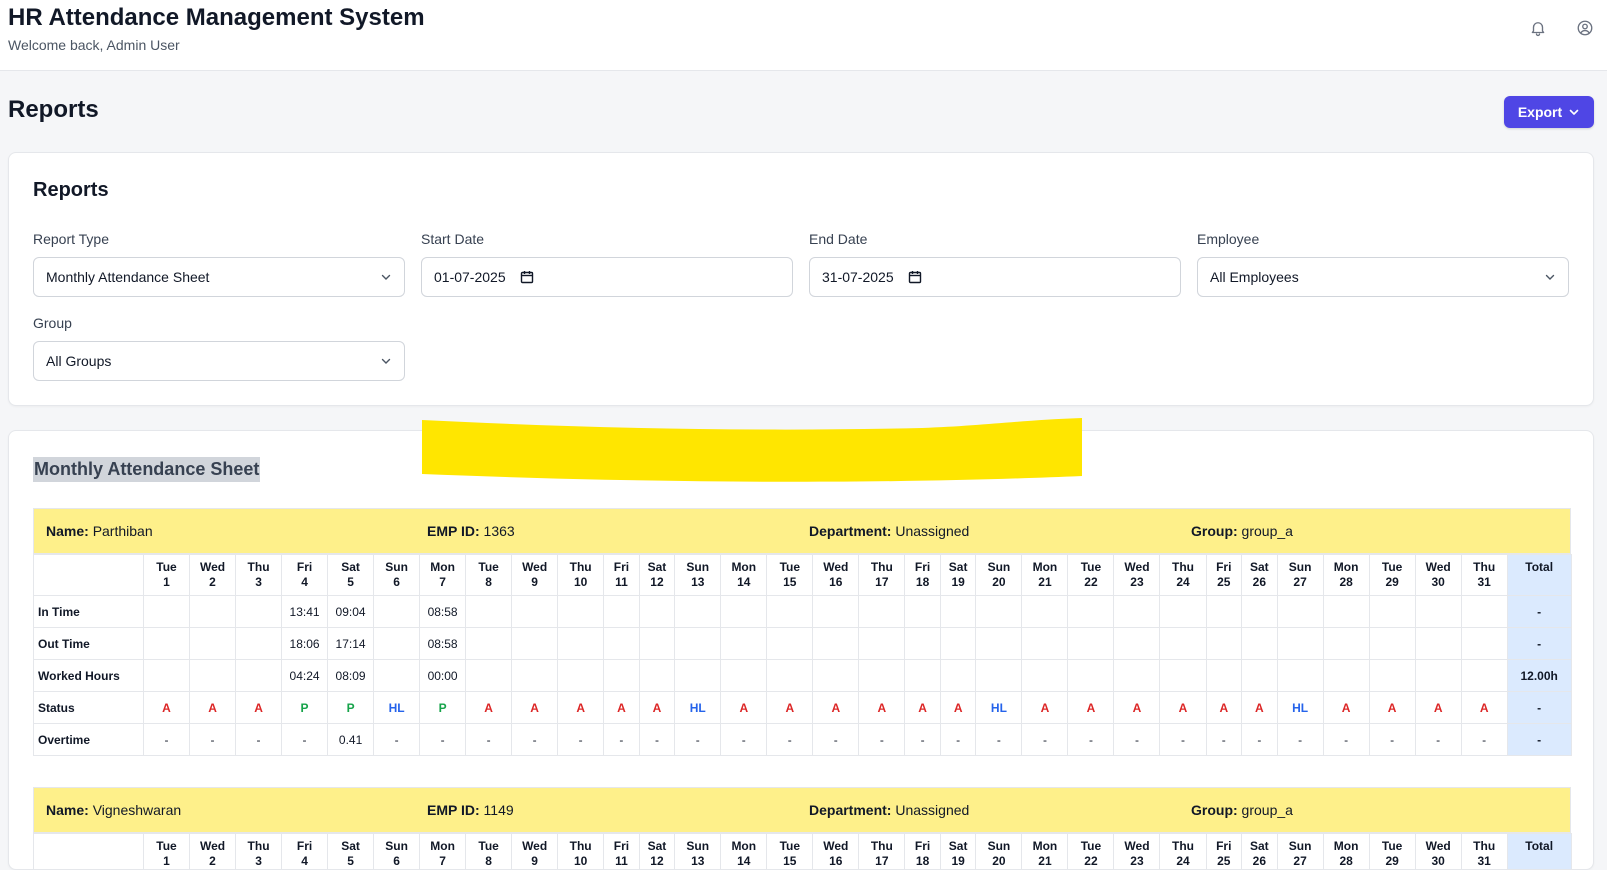 This screenshot has height=870, width=1607. What do you see at coordinates (1539, 676) in the screenshot?
I see `total-cell: 12.00h` at bounding box center [1539, 676].